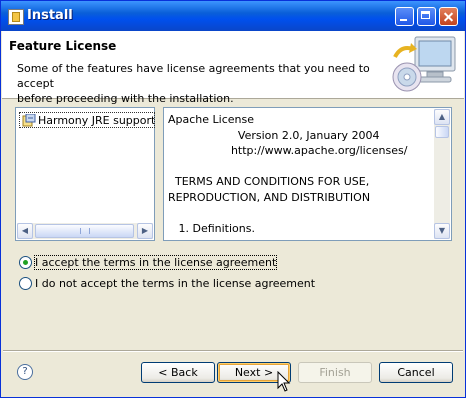 The height and width of the screenshot is (398, 466). I want to click on chevron-right-icon: ▶, so click(145, 230).